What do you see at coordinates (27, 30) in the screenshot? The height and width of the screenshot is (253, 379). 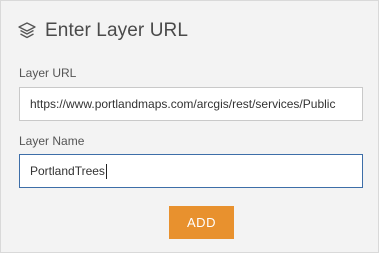 I see `layers-icon` at bounding box center [27, 30].